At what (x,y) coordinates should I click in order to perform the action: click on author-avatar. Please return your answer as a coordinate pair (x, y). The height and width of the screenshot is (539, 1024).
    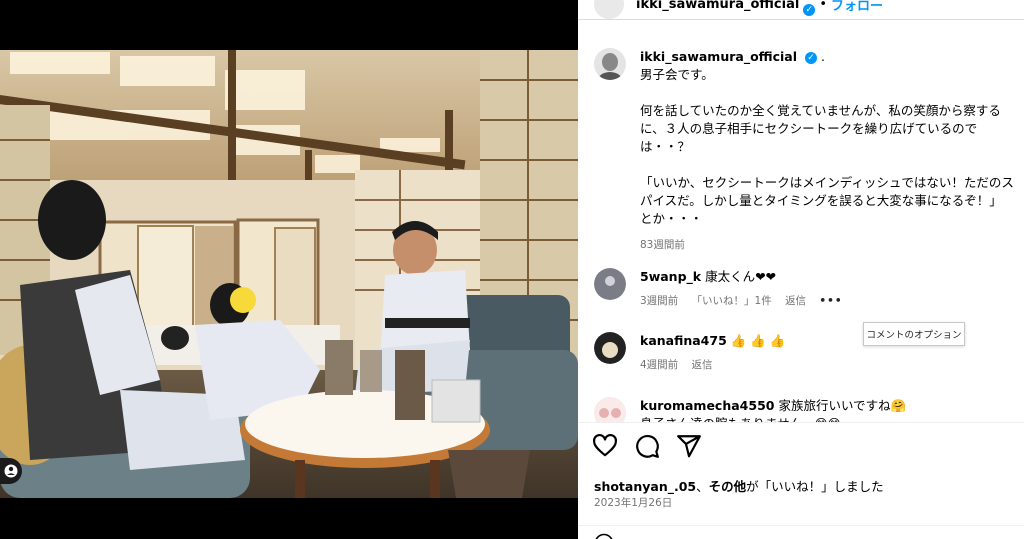
    Looking at the image, I should click on (609, 9).